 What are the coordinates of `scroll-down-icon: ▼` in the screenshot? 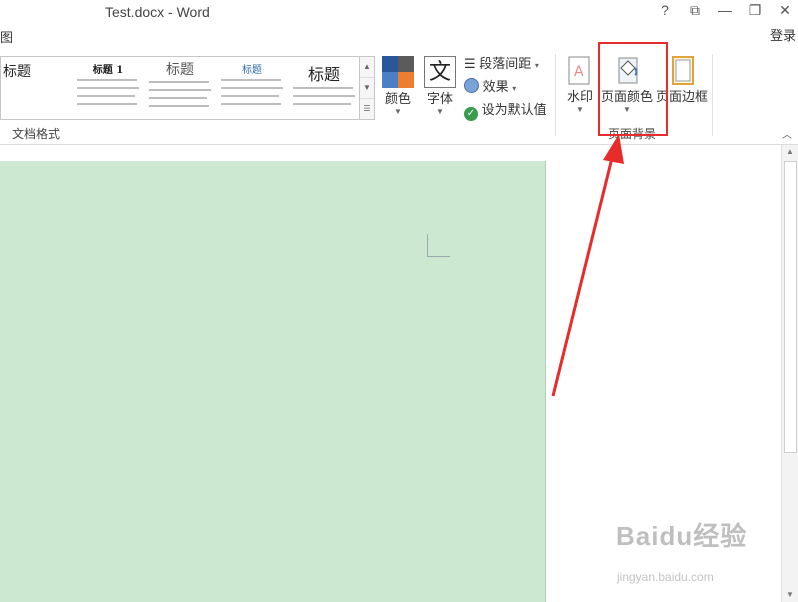 It's located at (790, 595).